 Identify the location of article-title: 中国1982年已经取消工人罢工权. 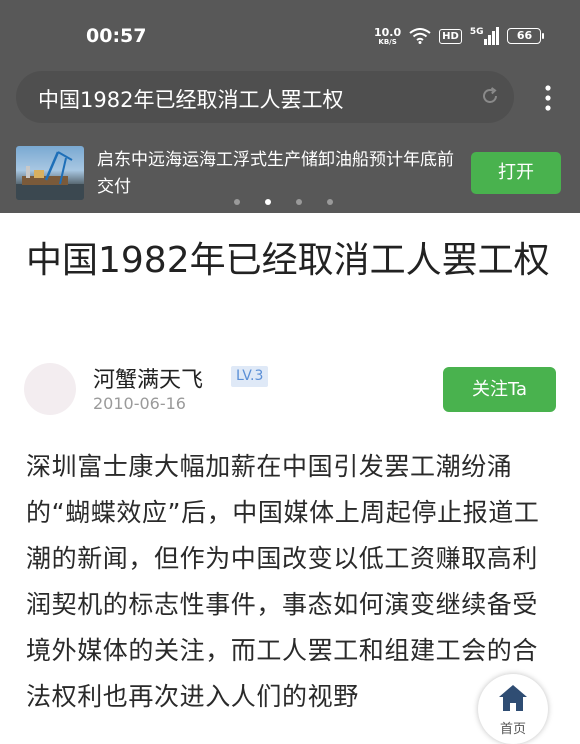
(288, 260).